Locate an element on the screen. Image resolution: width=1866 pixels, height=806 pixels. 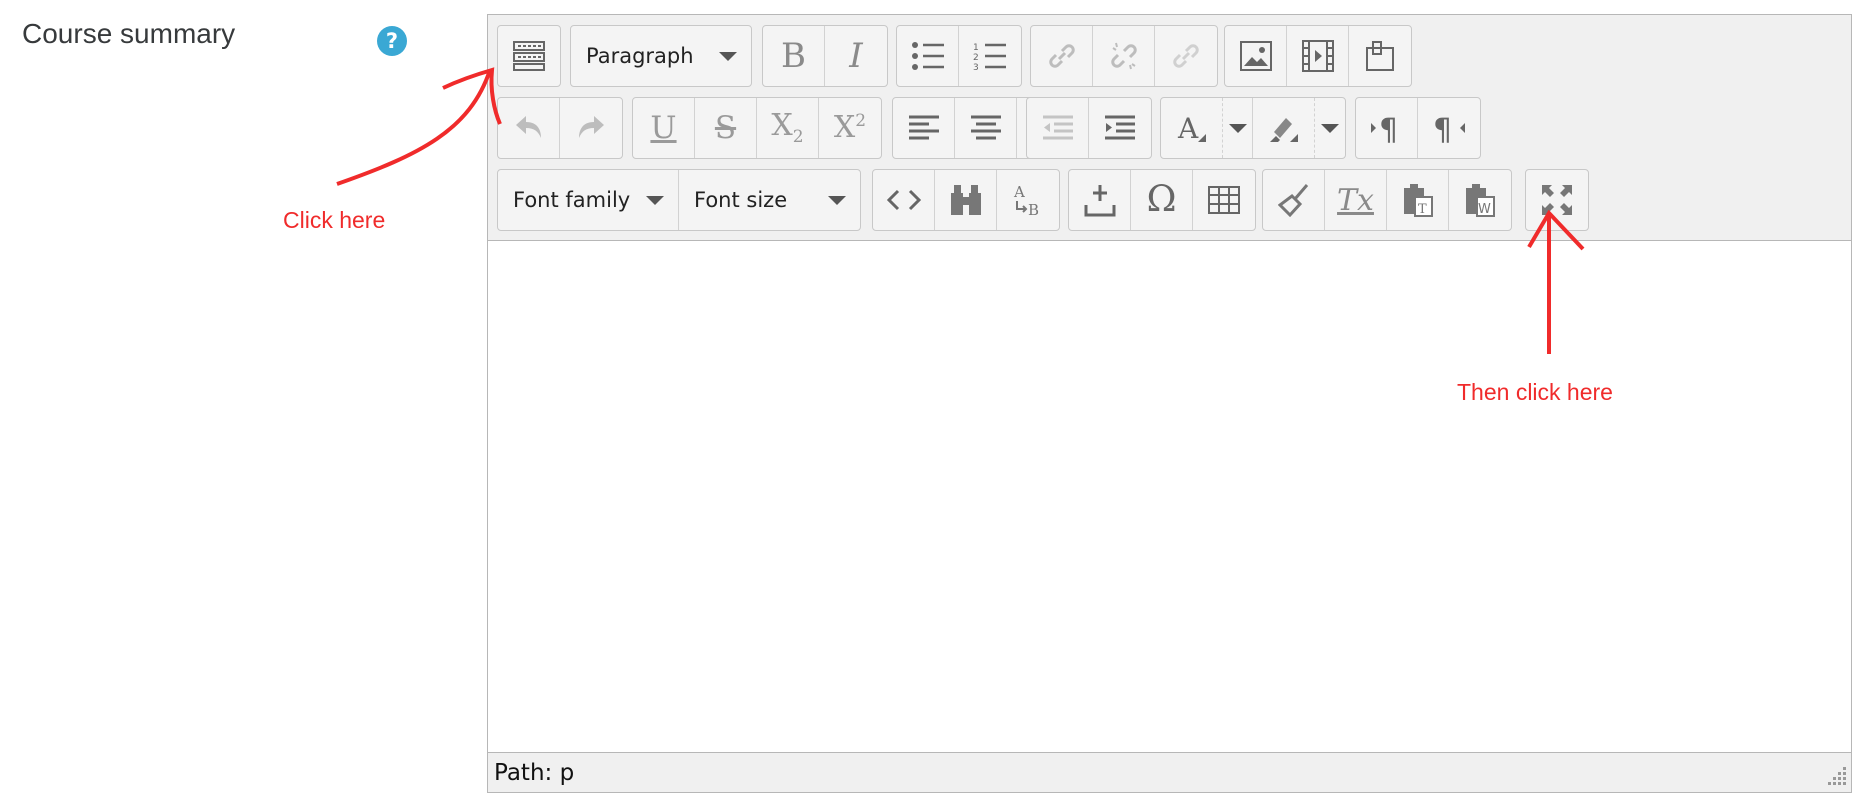
clear-format-button: Tx is located at coordinates (1356, 200).